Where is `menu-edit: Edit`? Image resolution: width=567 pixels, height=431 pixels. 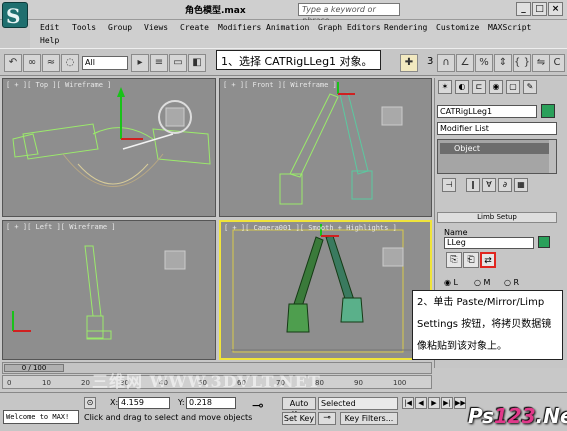 menu-edit: Edit is located at coordinates (49, 27).